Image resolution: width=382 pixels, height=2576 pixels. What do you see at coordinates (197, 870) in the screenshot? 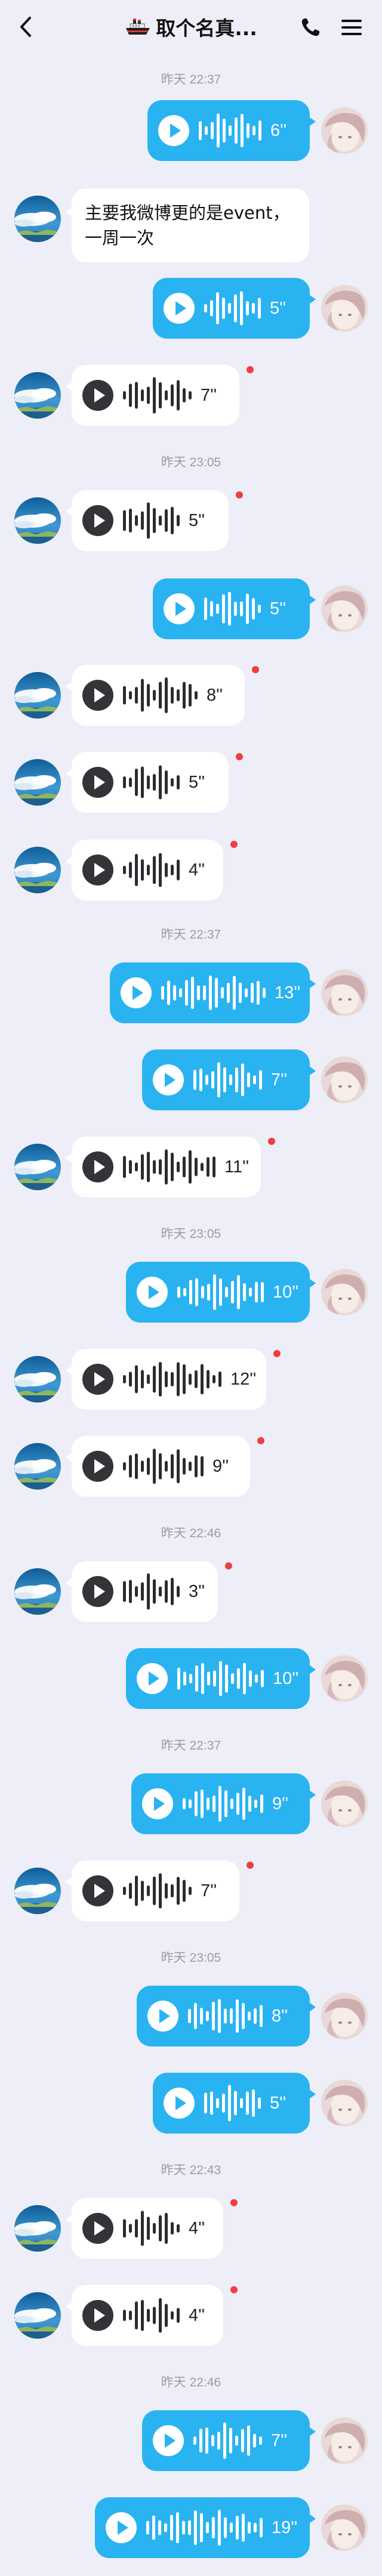
I see `voice-duration: 4''` at bounding box center [197, 870].